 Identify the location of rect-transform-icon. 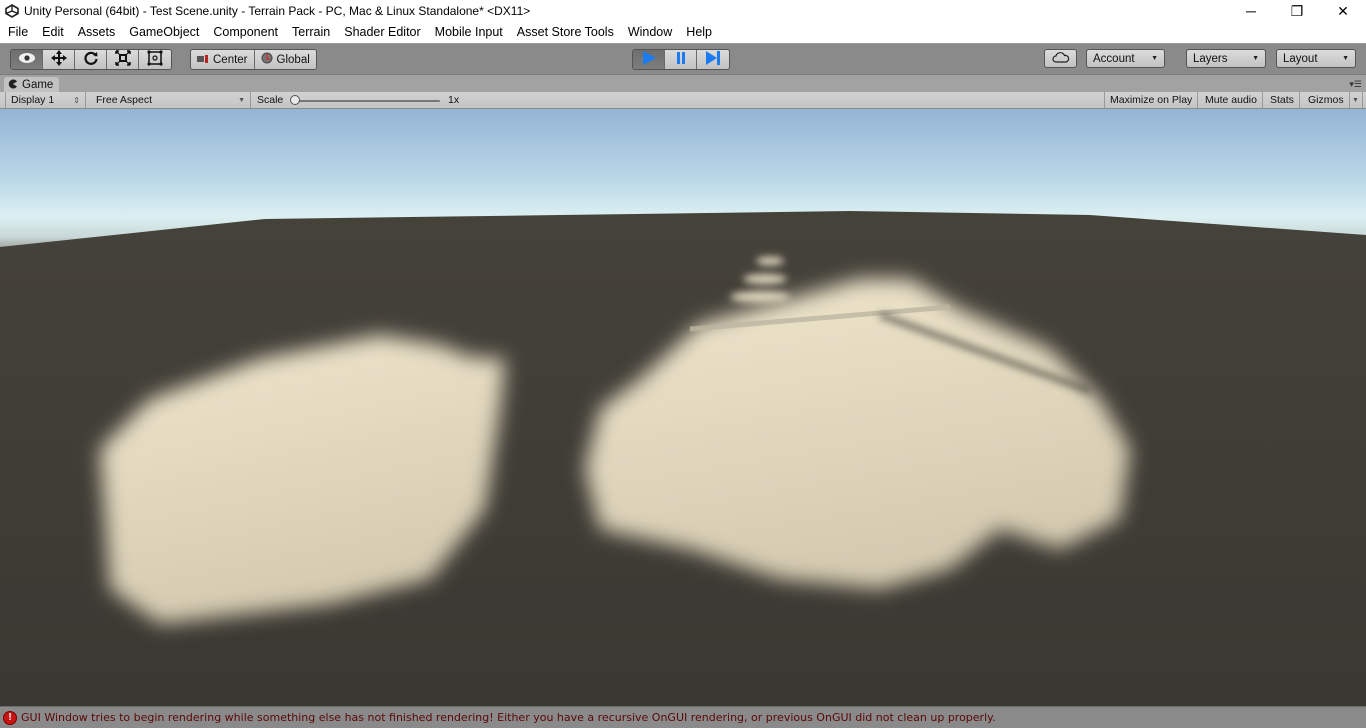
(155, 59).